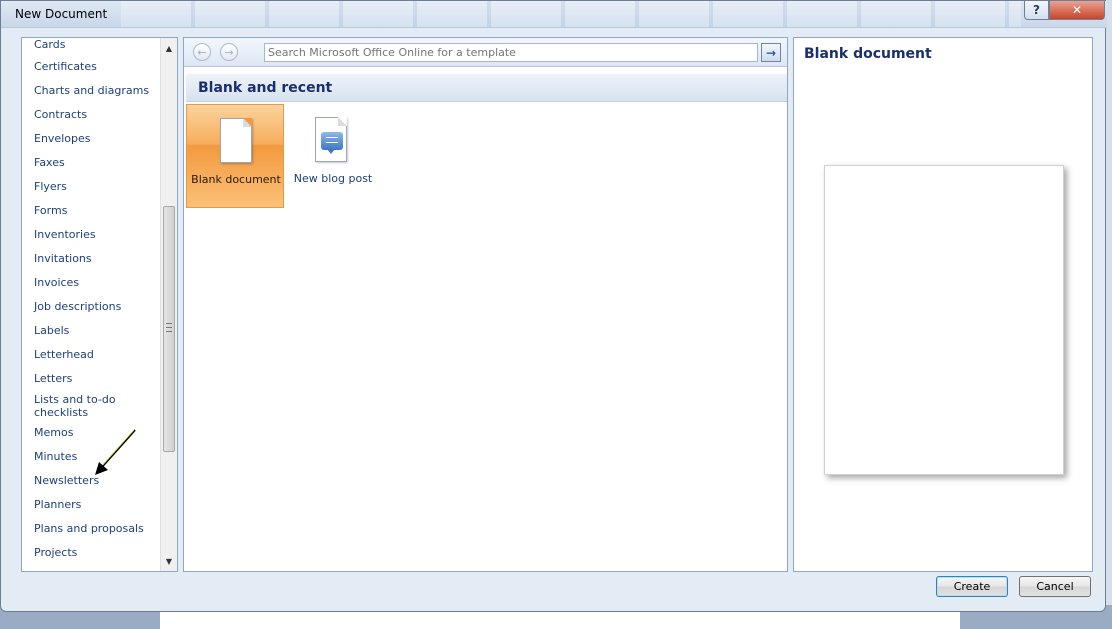 The image size is (1112, 629). What do you see at coordinates (98, 138) in the screenshot?
I see `category-item-envelopes: Envelopes` at bounding box center [98, 138].